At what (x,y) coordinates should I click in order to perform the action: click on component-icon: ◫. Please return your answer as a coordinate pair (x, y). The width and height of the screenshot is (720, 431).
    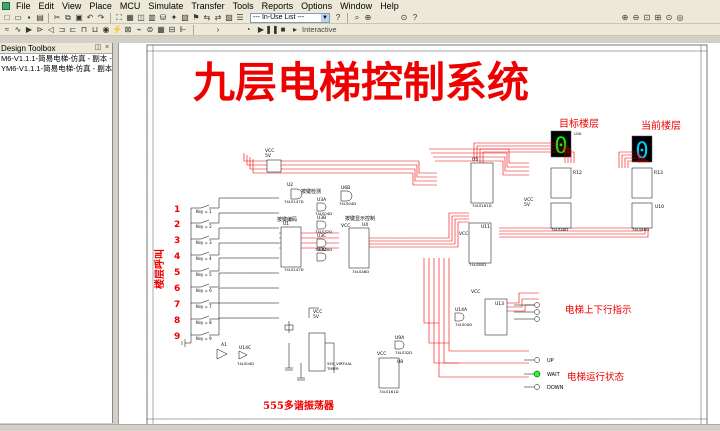
    Looking at the image, I should click on (141, 18).